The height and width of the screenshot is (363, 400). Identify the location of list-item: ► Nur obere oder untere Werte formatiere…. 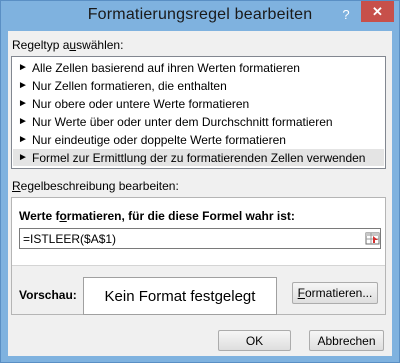
(198, 103).